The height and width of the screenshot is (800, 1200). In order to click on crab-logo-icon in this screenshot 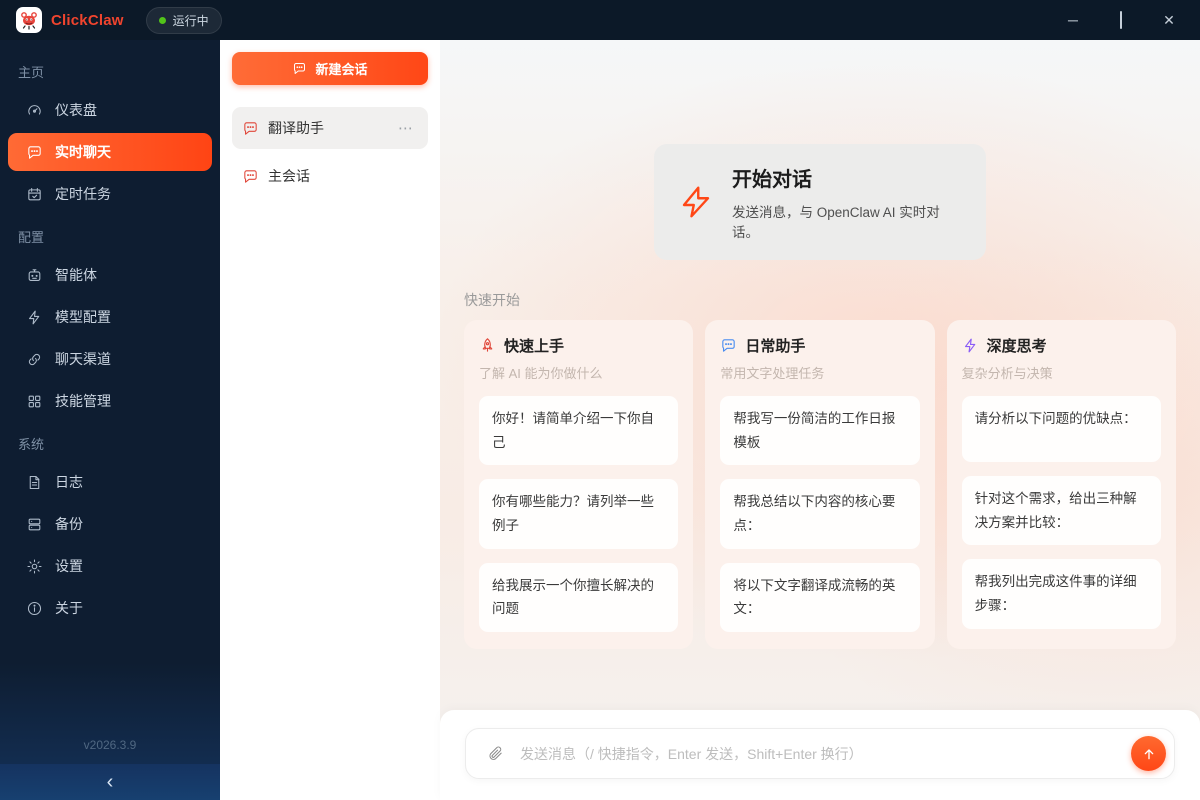, I will do `click(29, 21)`.